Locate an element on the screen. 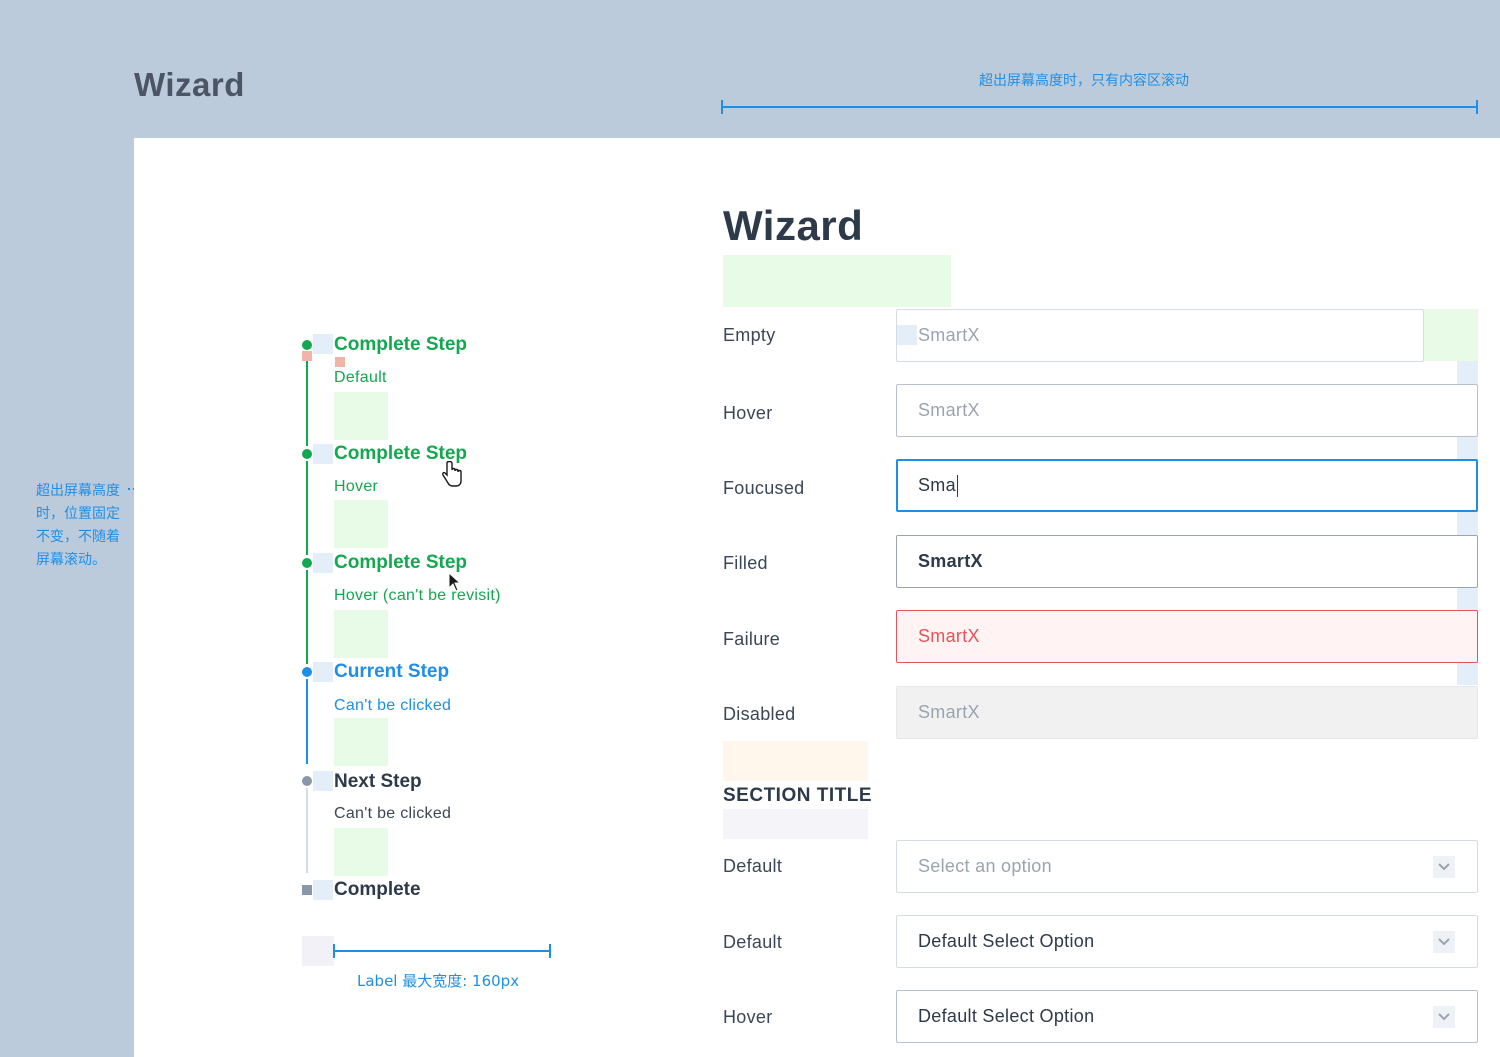 Image resolution: width=1500 pixels, height=1057 pixels. step-1-state: Default is located at coordinates (360, 377).